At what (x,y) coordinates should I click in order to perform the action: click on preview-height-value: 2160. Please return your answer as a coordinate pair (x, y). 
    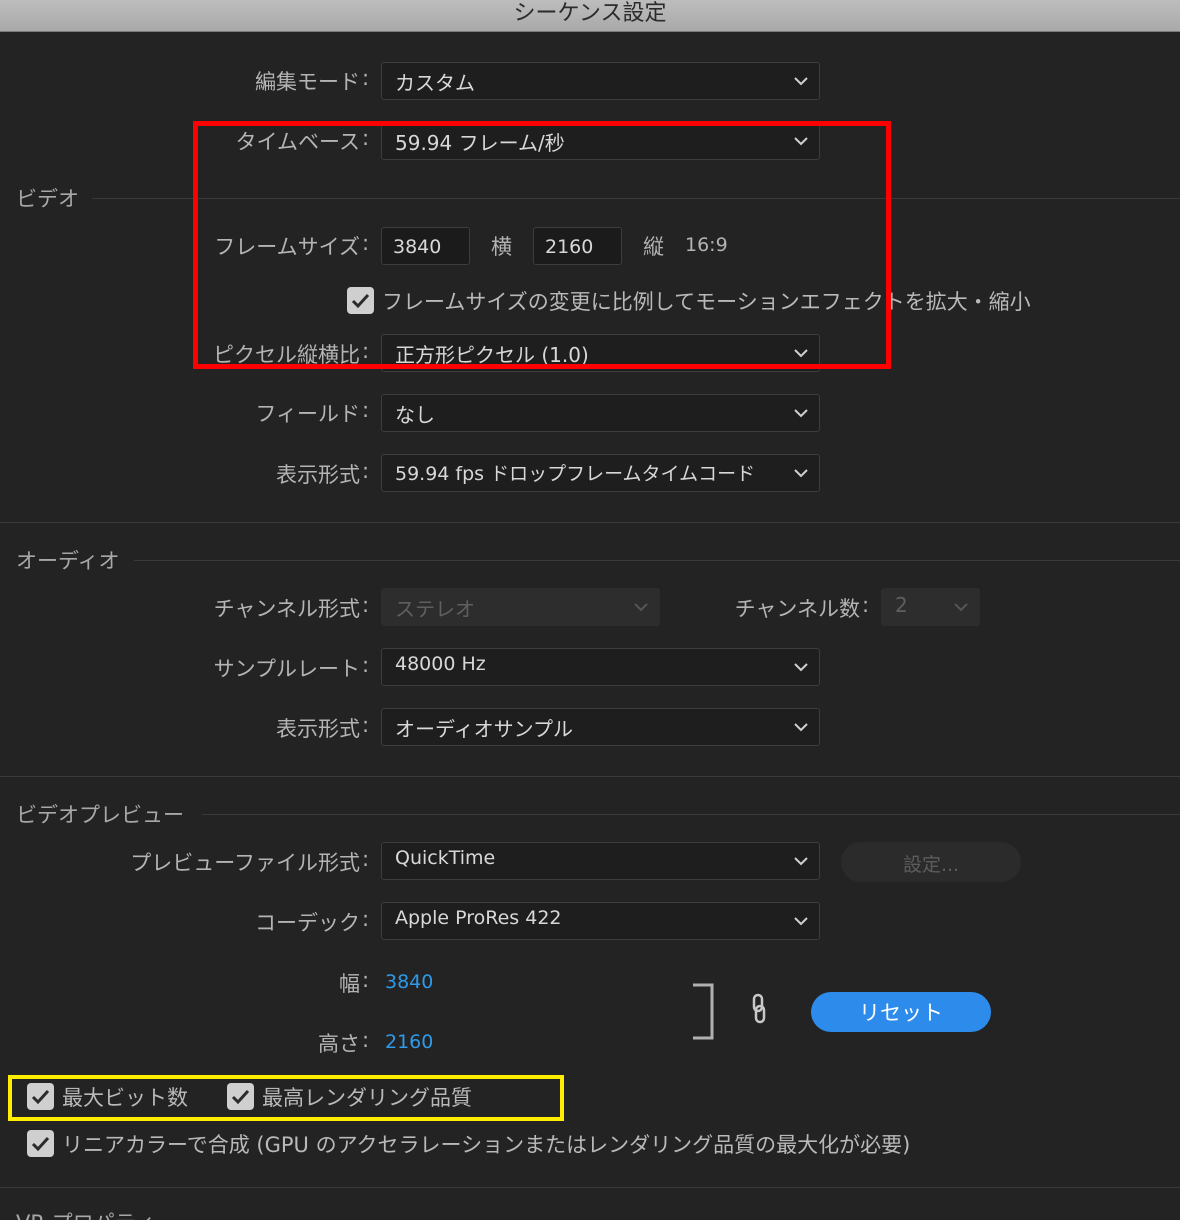
    Looking at the image, I should click on (409, 1042).